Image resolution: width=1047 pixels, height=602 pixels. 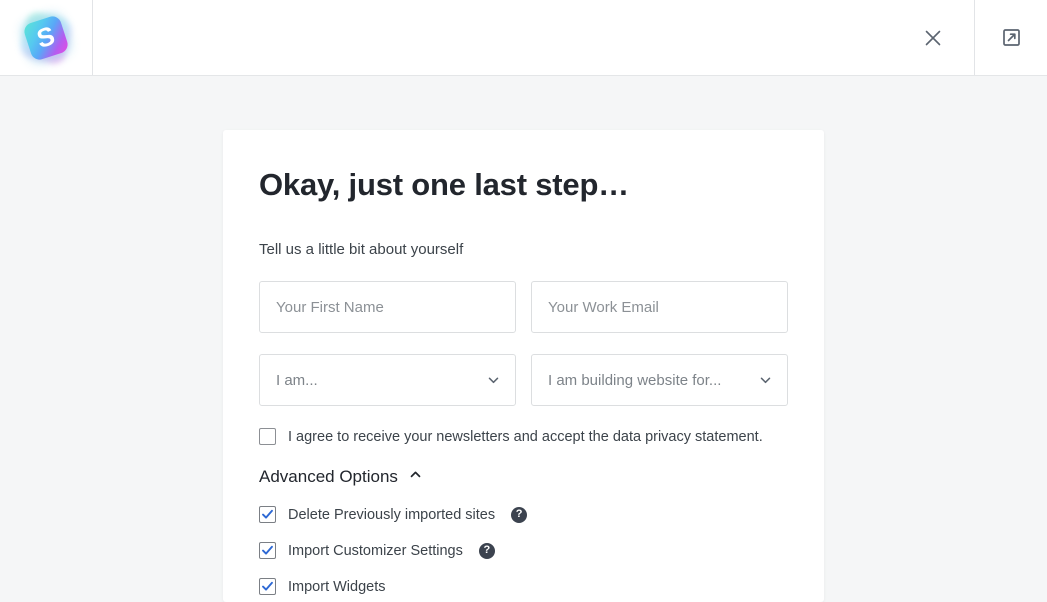 I want to click on open-external-button, so click(x=1011, y=38).